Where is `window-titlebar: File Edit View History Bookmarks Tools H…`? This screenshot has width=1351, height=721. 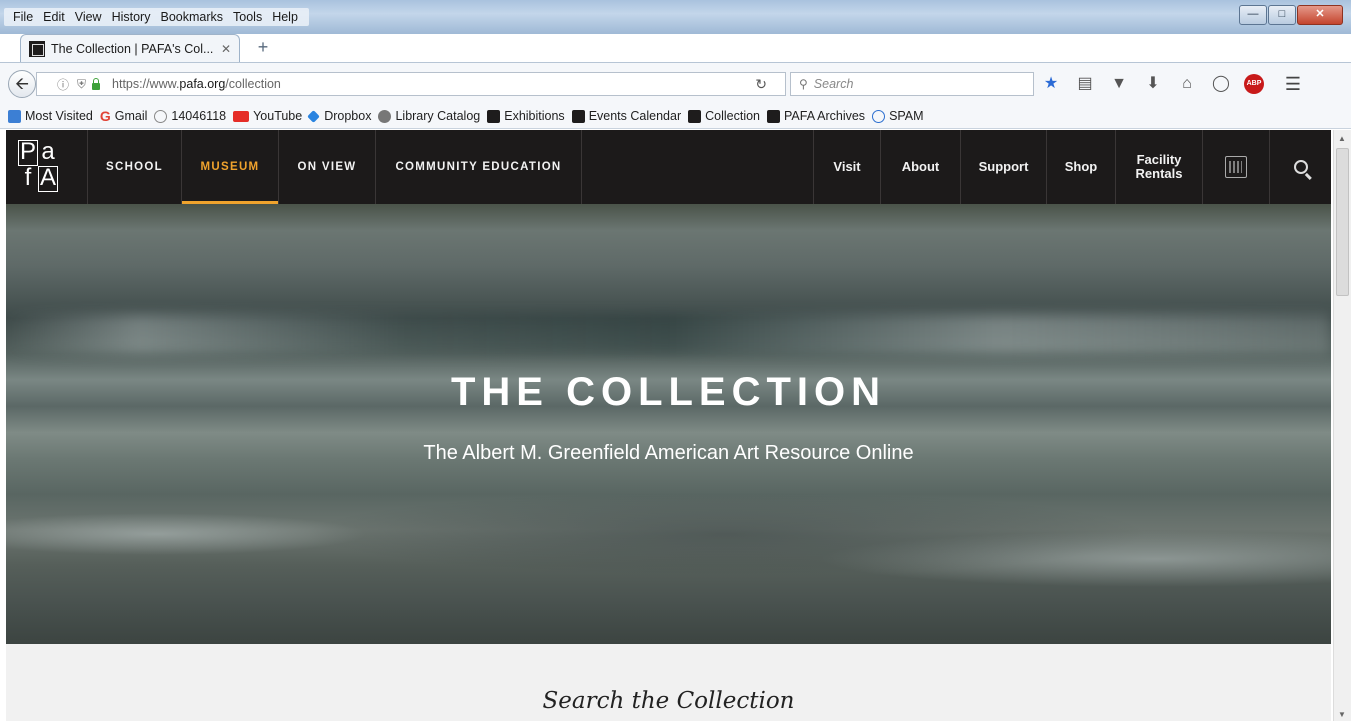 window-titlebar: File Edit View History Bookmarks Tools H… is located at coordinates (675, 17).